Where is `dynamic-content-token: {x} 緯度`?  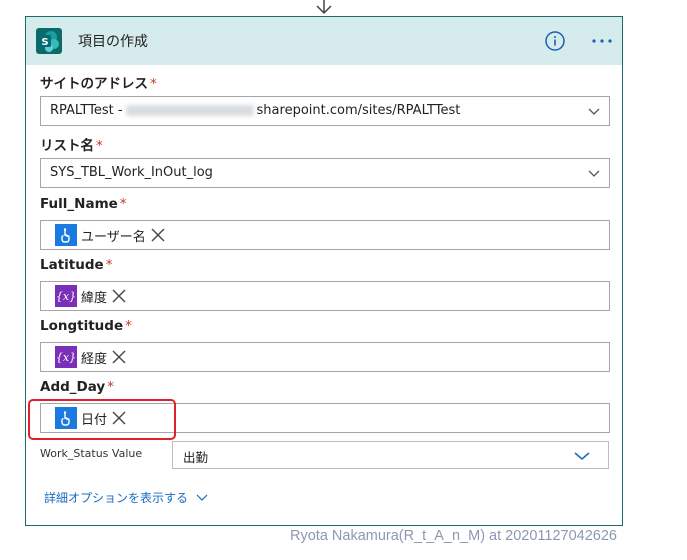 dynamic-content-token: {x} 緯度 is located at coordinates (91, 296).